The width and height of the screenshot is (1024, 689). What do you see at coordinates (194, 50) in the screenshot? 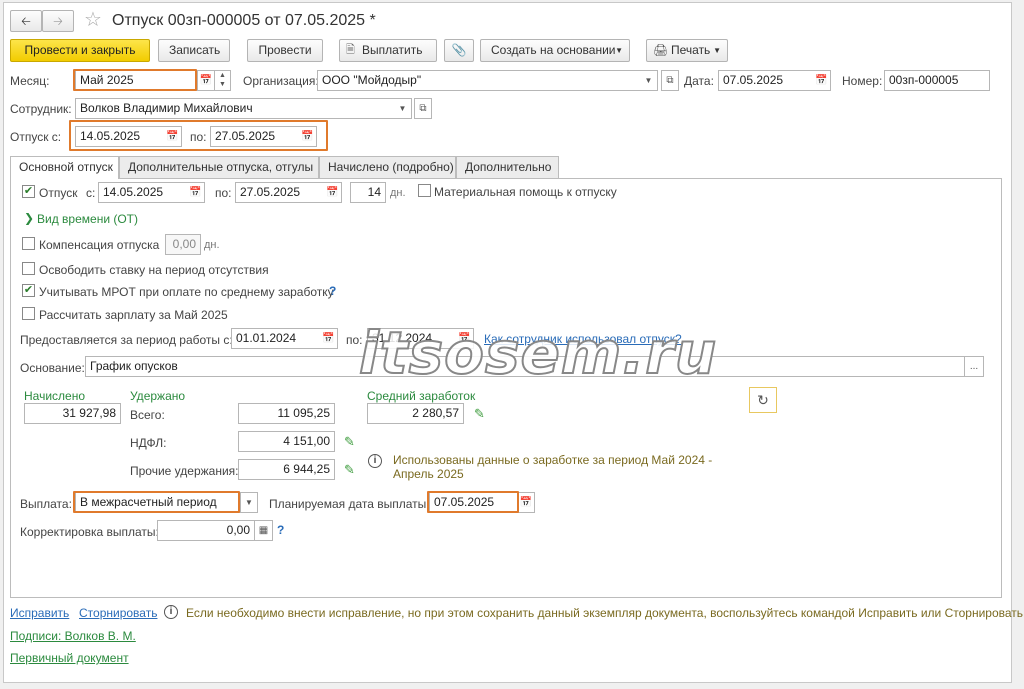
I see `save-button: Записать` at bounding box center [194, 50].